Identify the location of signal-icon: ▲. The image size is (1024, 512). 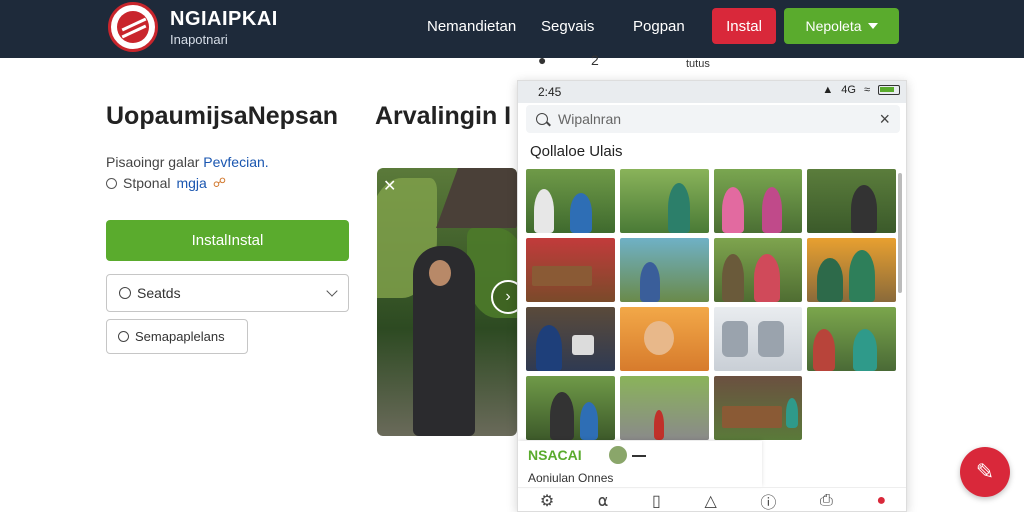
(828, 90).